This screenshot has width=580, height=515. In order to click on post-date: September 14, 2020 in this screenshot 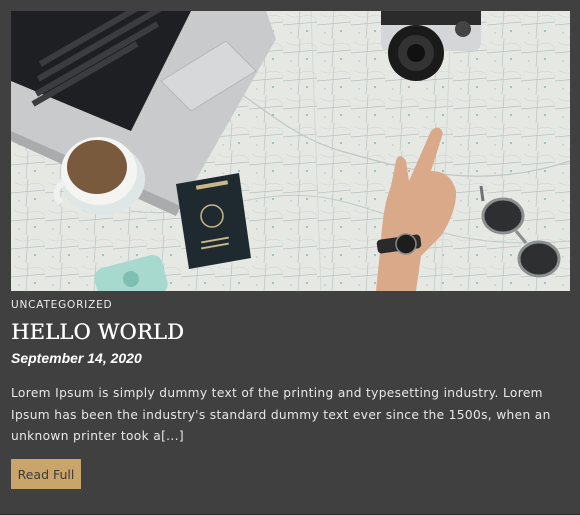, I will do `click(76, 358)`.